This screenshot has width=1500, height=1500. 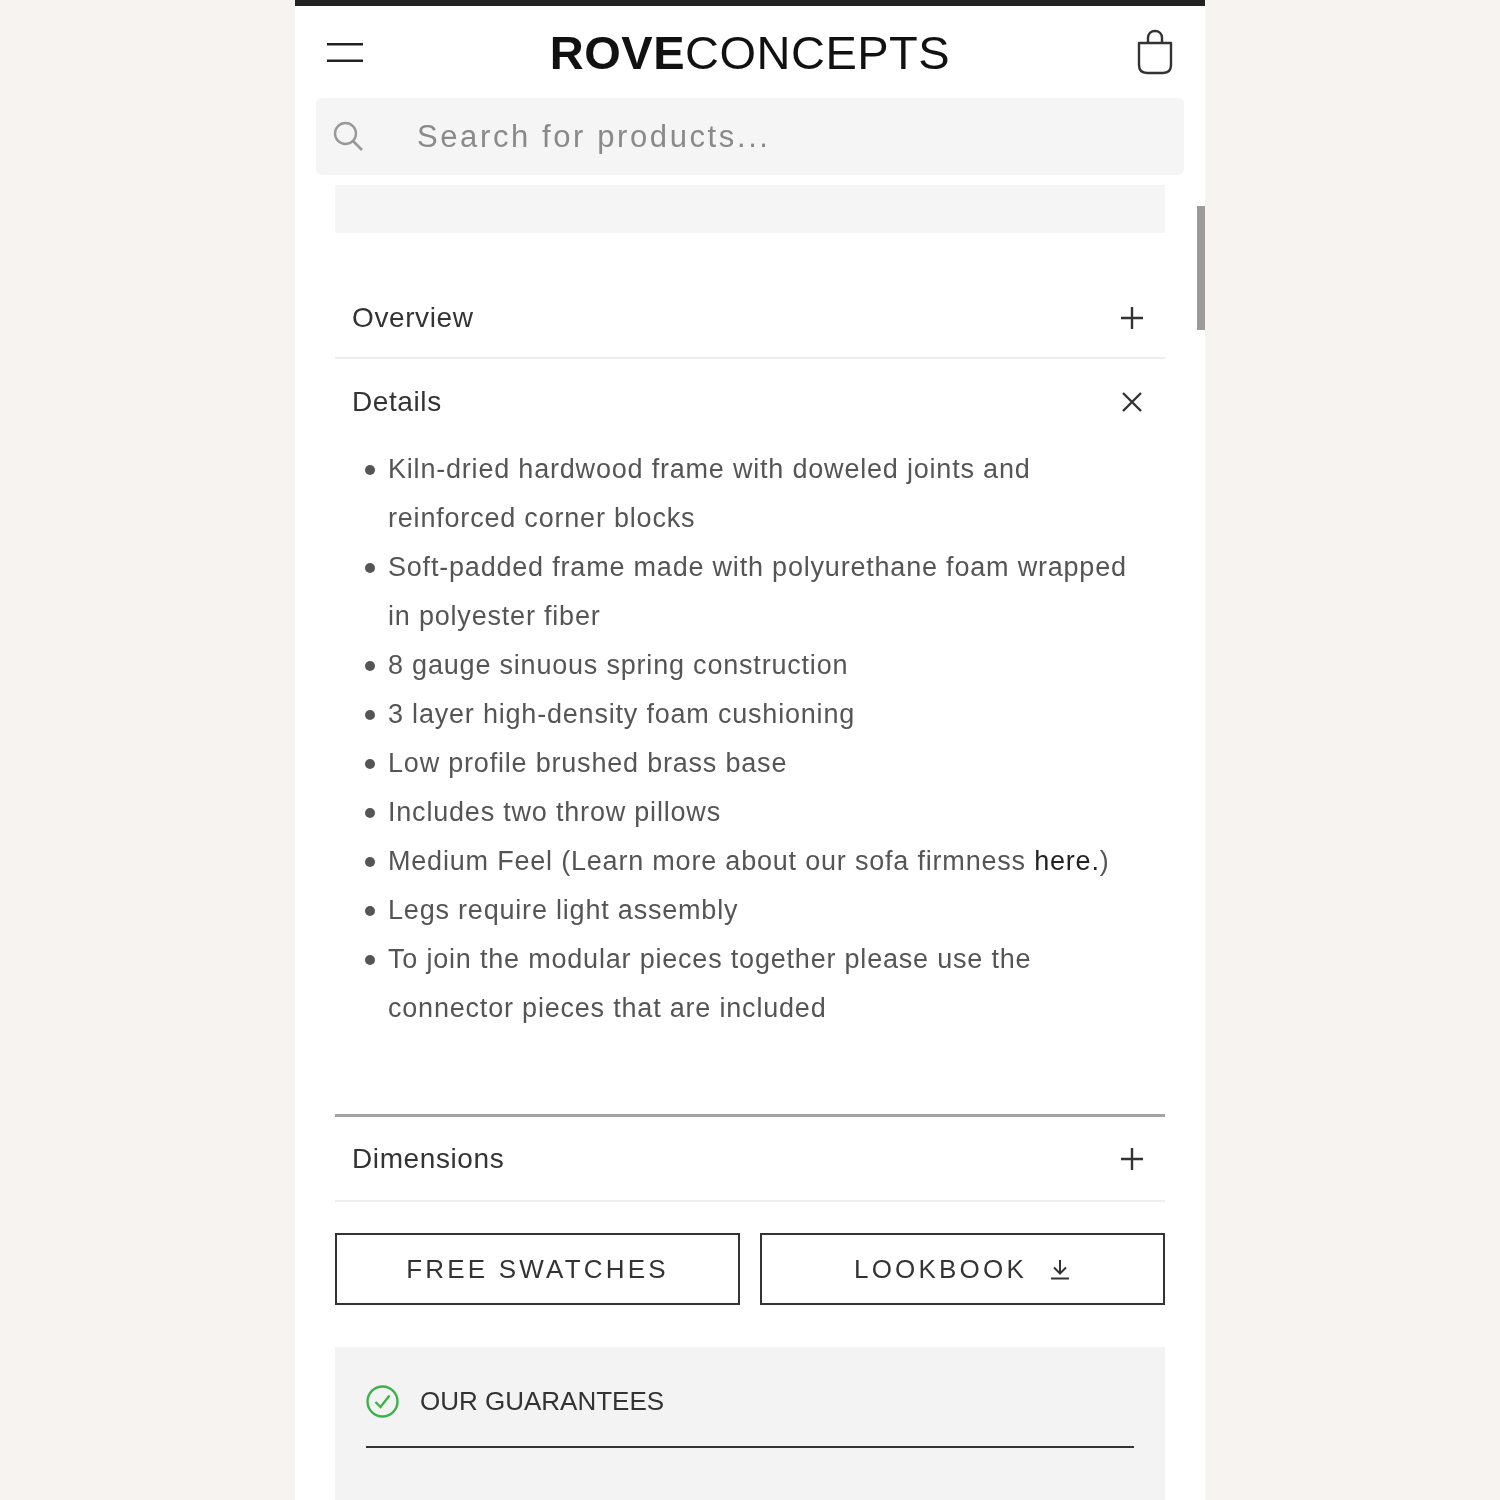 What do you see at coordinates (750, 1158) in the screenshot?
I see `accordion-header: Dimensions` at bounding box center [750, 1158].